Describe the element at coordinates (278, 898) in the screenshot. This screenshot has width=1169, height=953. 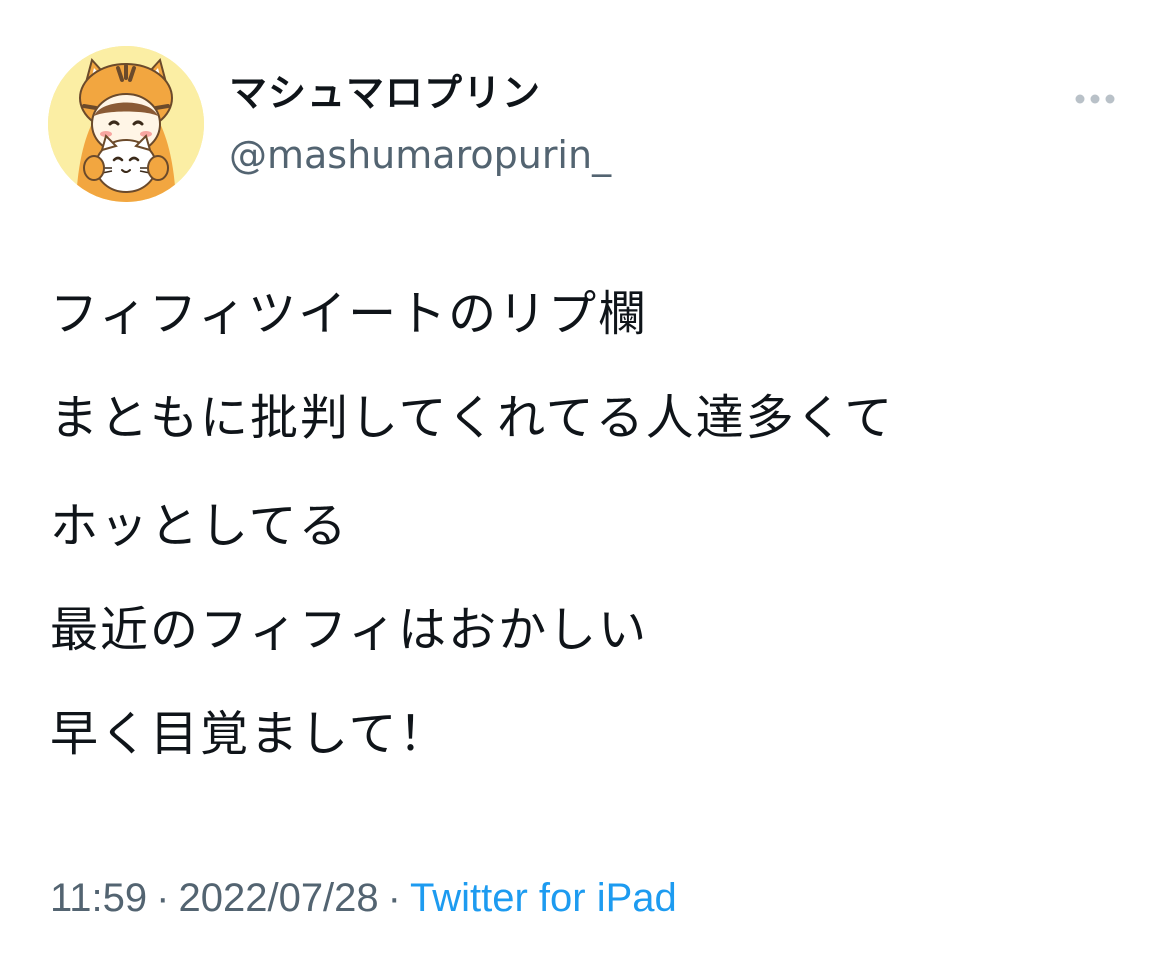
I see `tweet-date: 2022/07/28` at that location.